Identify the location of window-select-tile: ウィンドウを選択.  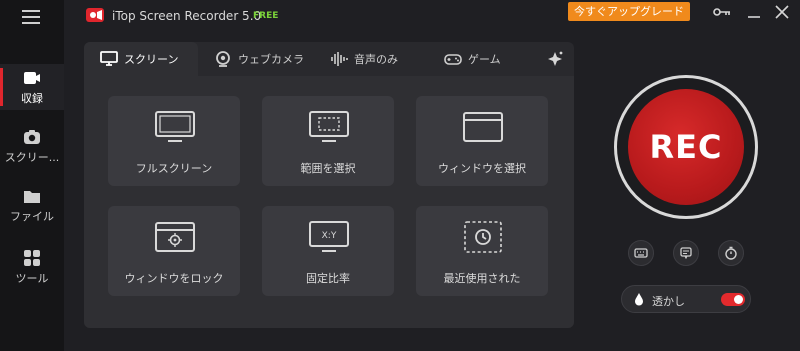
(482, 141).